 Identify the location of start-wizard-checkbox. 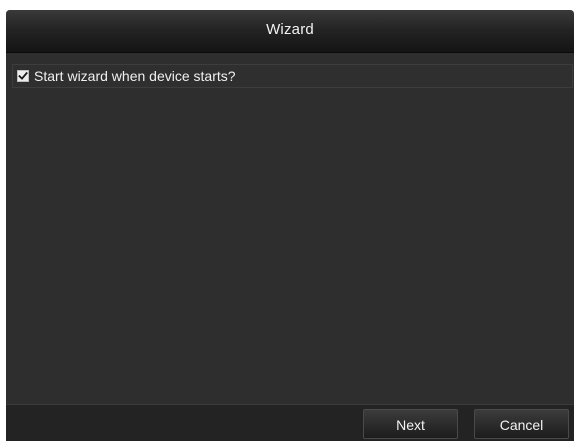
(23, 76).